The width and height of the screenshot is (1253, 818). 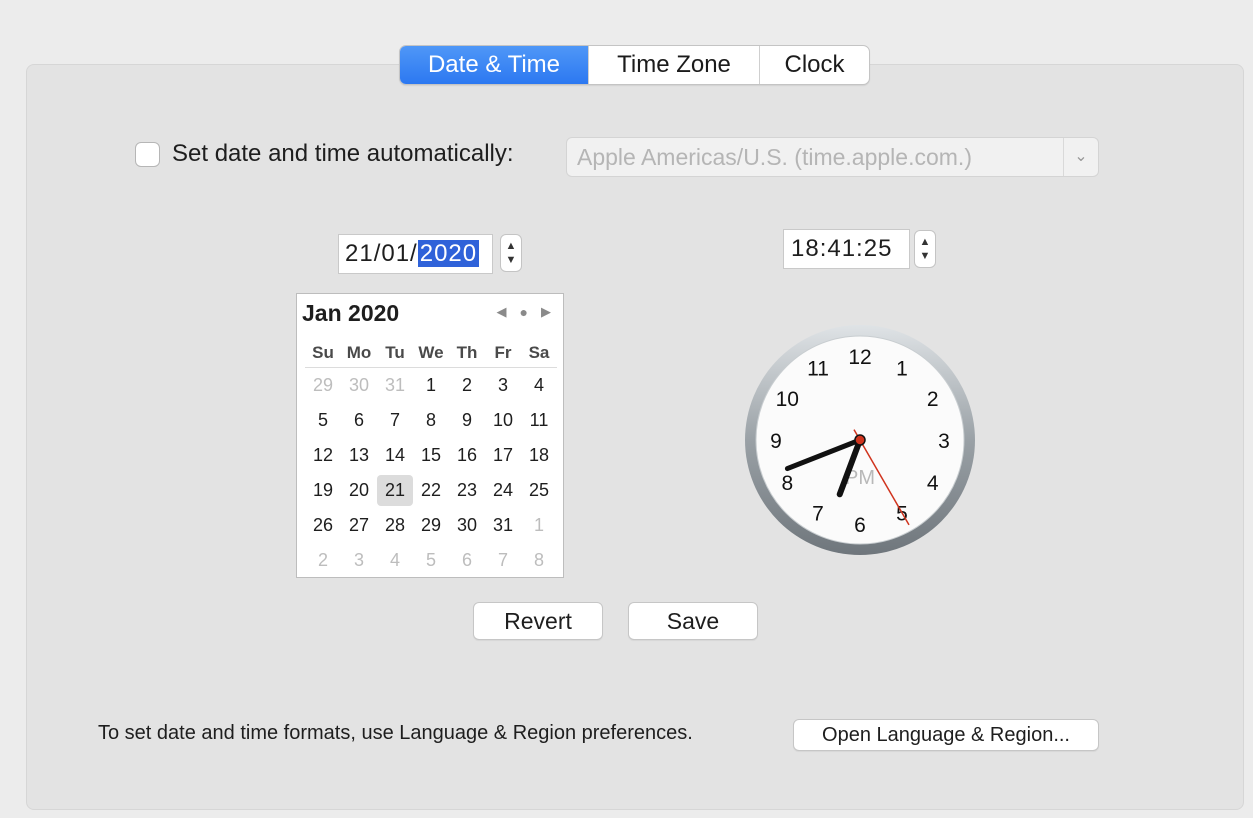 I want to click on auto-time-label: Set date and time automatically:, so click(x=343, y=153).